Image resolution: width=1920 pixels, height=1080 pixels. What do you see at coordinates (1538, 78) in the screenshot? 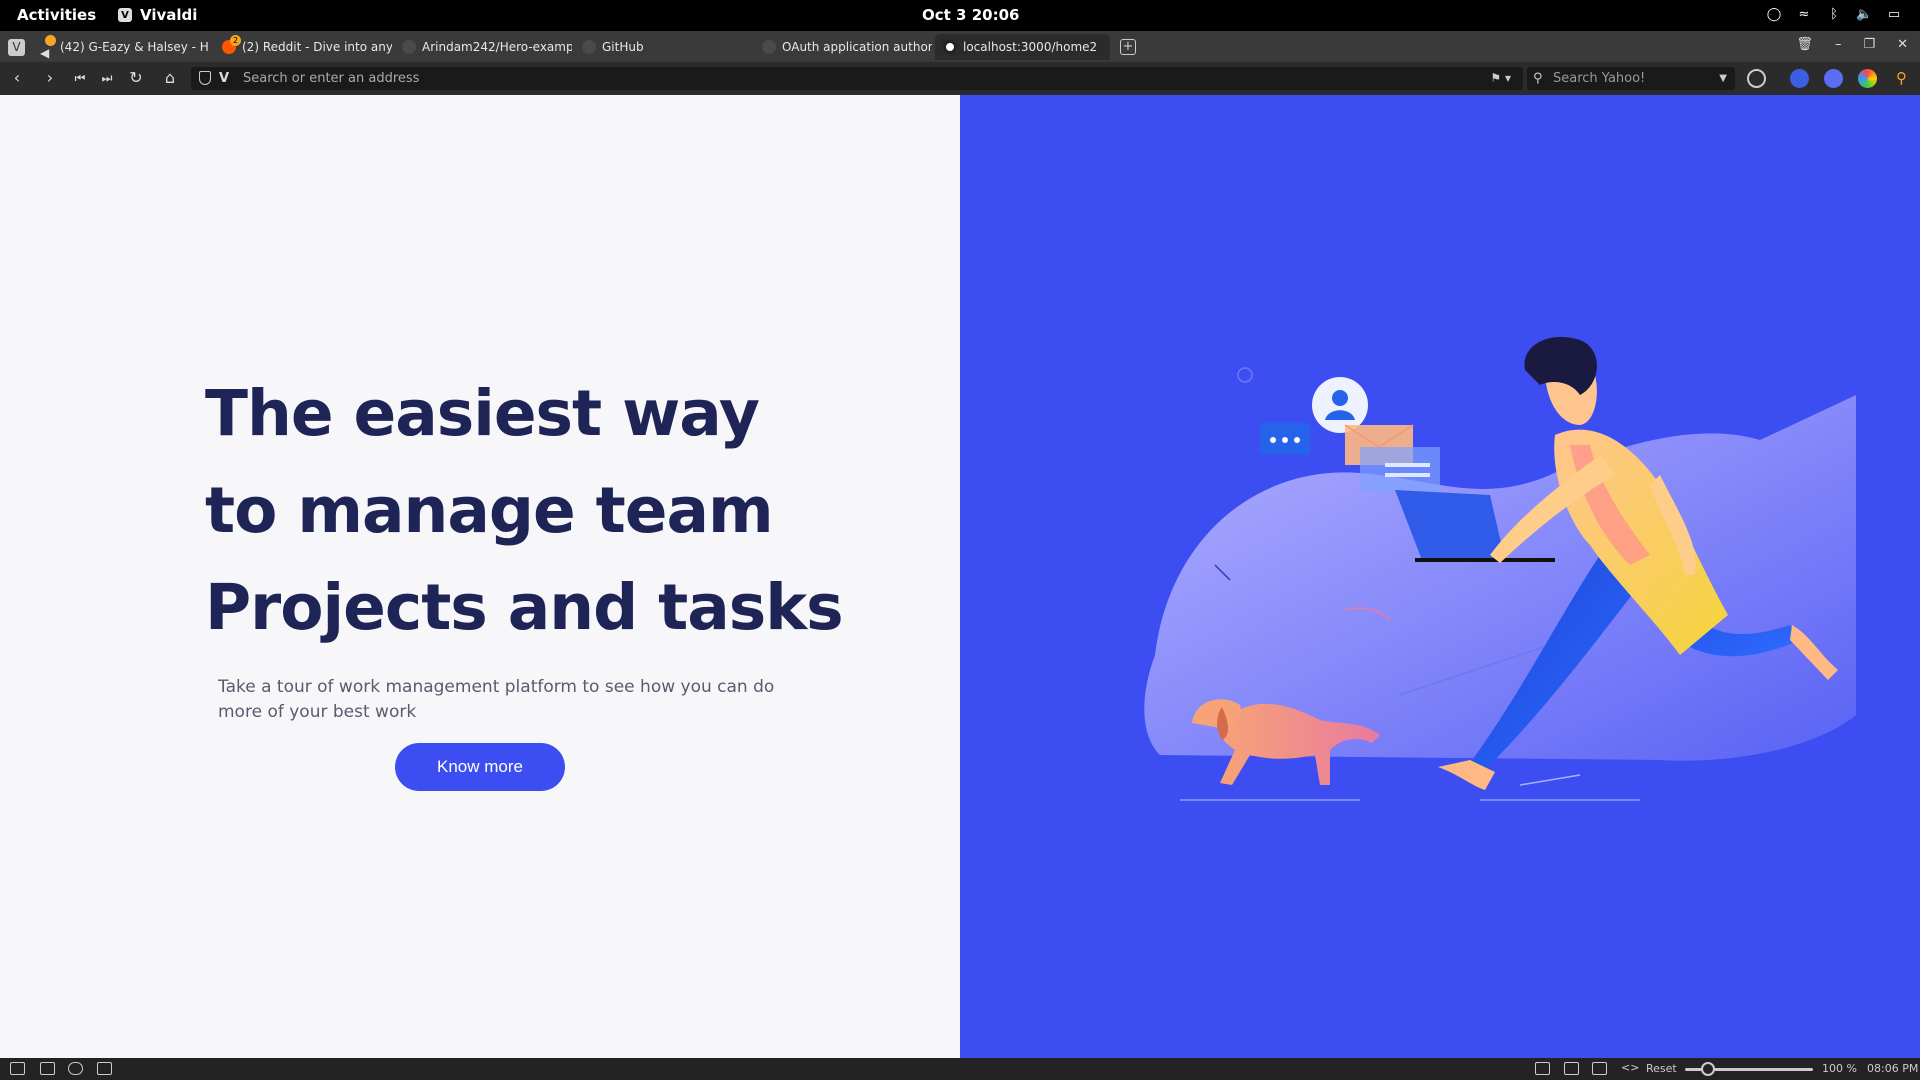
I see `search-icon: ⚲` at bounding box center [1538, 78].